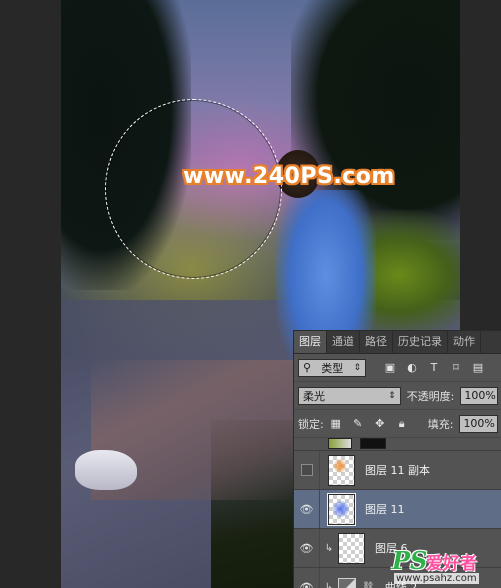  I want to click on layer-row-partial, so click(397, 444).